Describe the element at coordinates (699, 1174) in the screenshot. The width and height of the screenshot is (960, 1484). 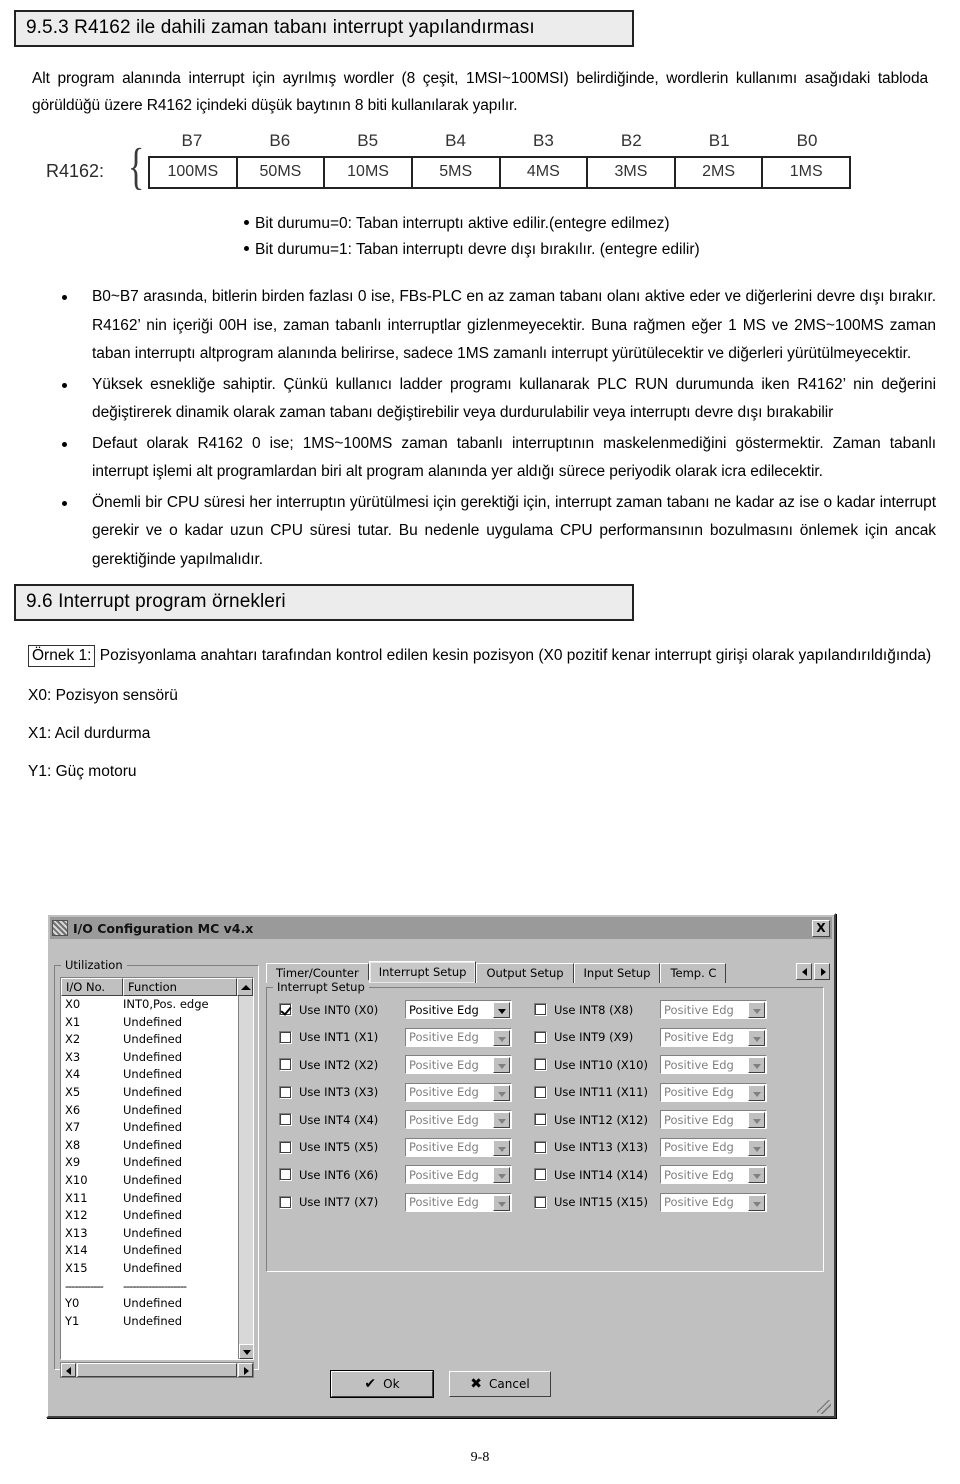
I see `edge-select-value: Positive Edg` at that location.